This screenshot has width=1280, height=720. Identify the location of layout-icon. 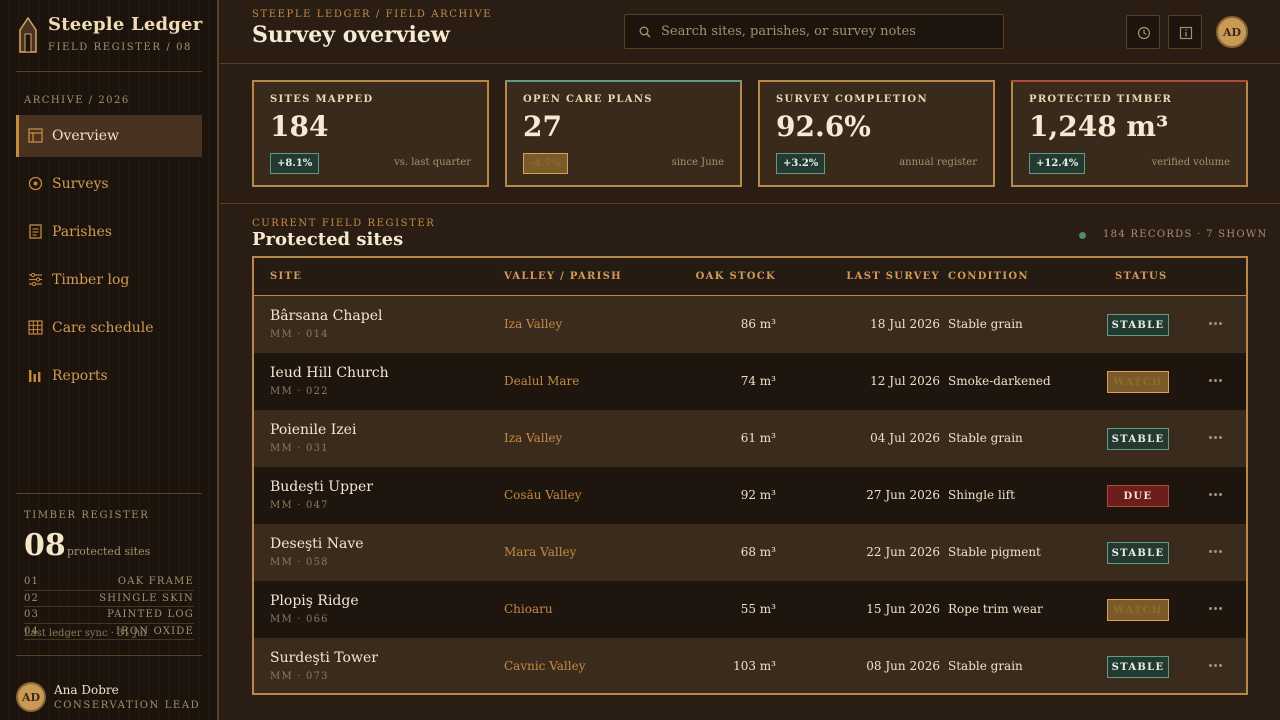
(35, 135).